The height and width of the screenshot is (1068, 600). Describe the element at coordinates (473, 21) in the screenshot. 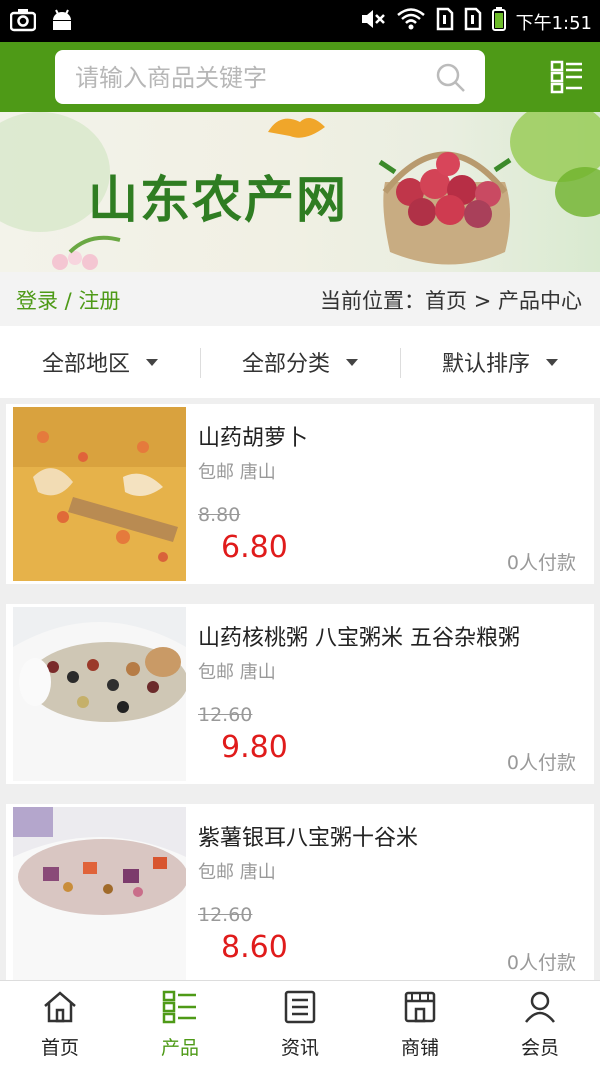

I see `sim2-icon` at that location.